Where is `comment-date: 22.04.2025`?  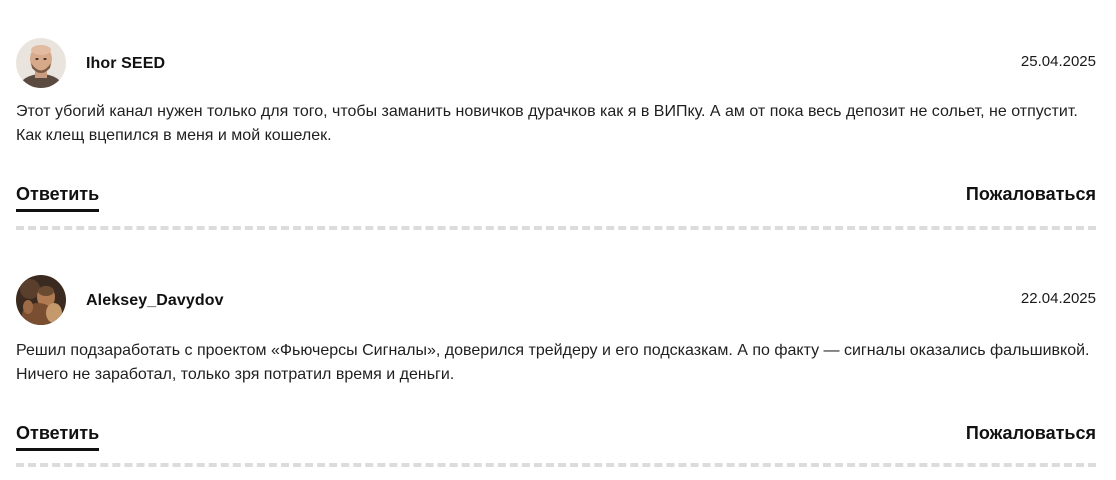 comment-date: 22.04.2025 is located at coordinates (1058, 298).